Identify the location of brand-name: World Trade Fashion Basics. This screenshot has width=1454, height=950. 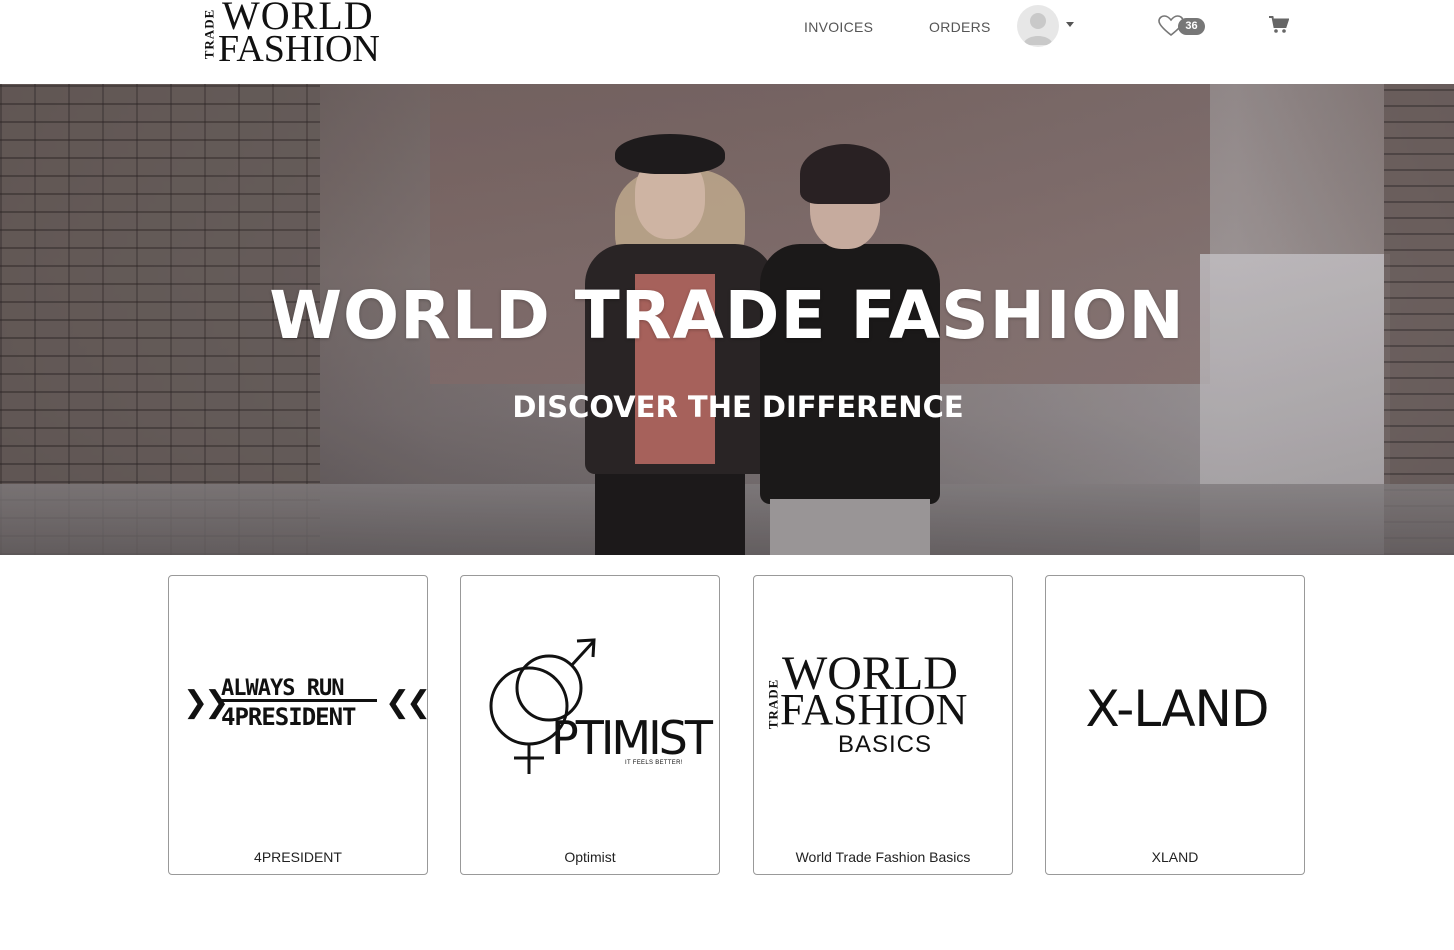
(883, 857).